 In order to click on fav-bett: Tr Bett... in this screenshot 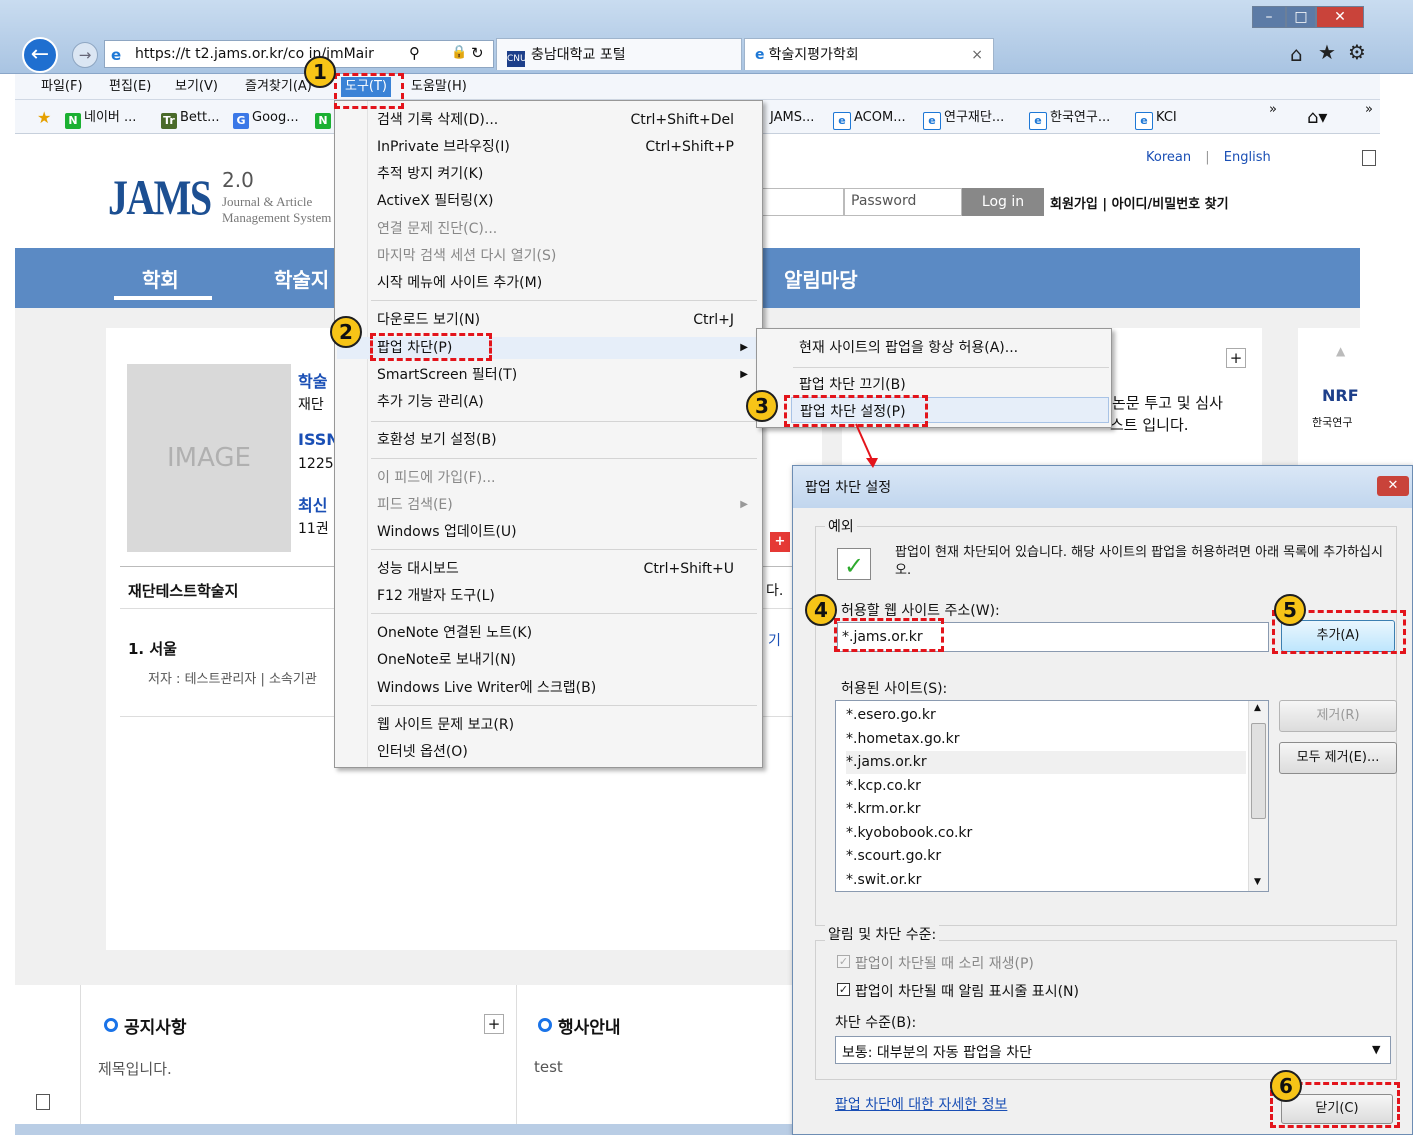, I will do `click(190, 118)`.